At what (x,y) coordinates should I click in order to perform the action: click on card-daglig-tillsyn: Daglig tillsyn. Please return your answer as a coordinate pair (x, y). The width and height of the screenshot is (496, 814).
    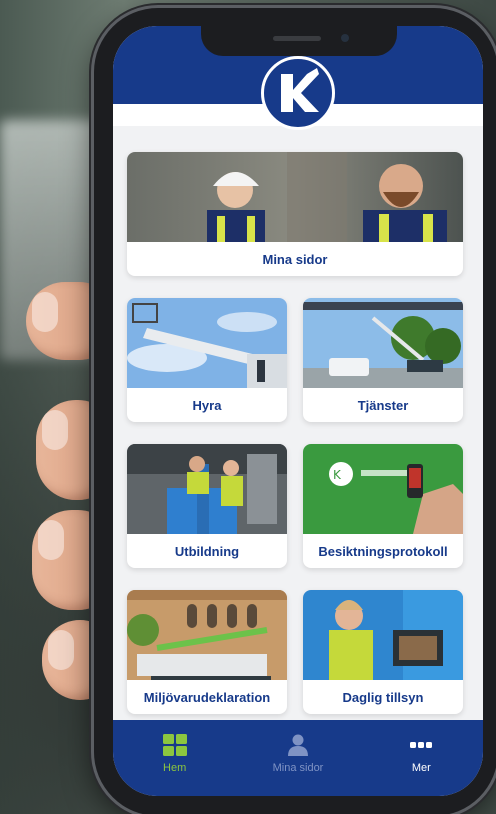
    Looking at the image, I should click on (383, 652).